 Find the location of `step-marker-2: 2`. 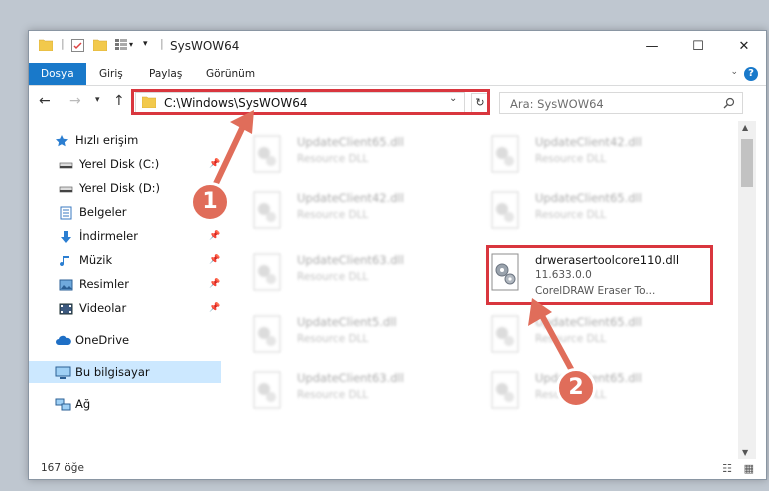

step-marker-2: 2 is located at coordinates (576, 388).